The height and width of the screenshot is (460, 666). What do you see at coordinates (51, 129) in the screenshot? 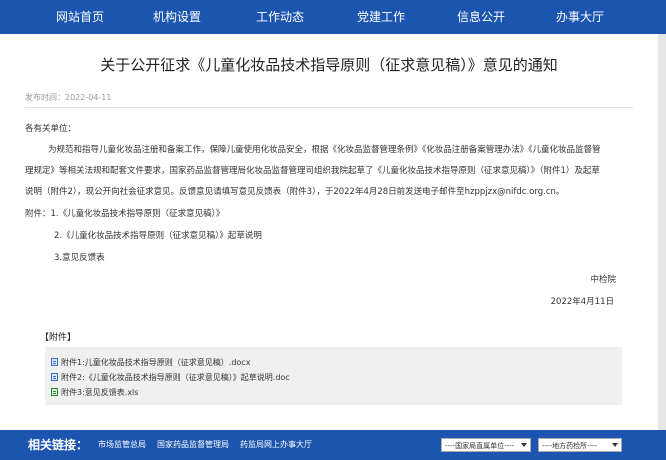
I see `salutation: 各有关单位：` at bounding box center [51, 129].